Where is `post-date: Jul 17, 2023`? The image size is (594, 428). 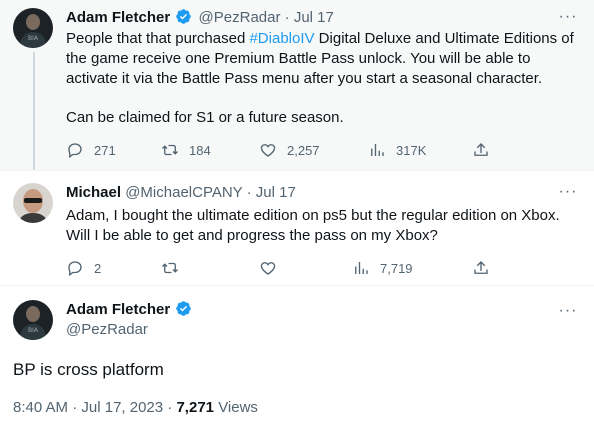 post-date: Jul 17, 2023 is located at coordinates (122, 407).